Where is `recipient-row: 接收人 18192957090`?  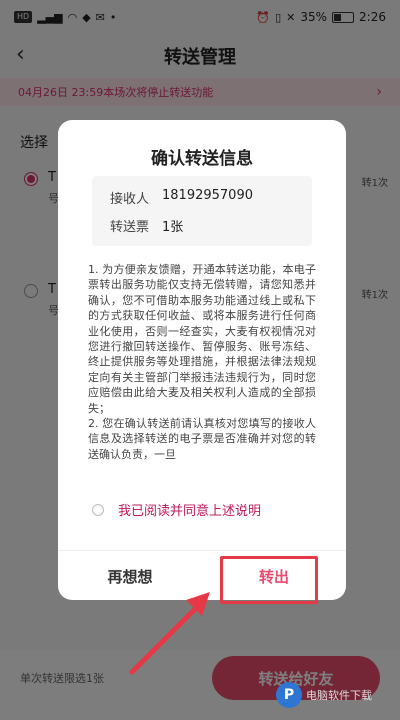
recipient-row: 接收人 18192957090 is located at coordinates (181, 197).